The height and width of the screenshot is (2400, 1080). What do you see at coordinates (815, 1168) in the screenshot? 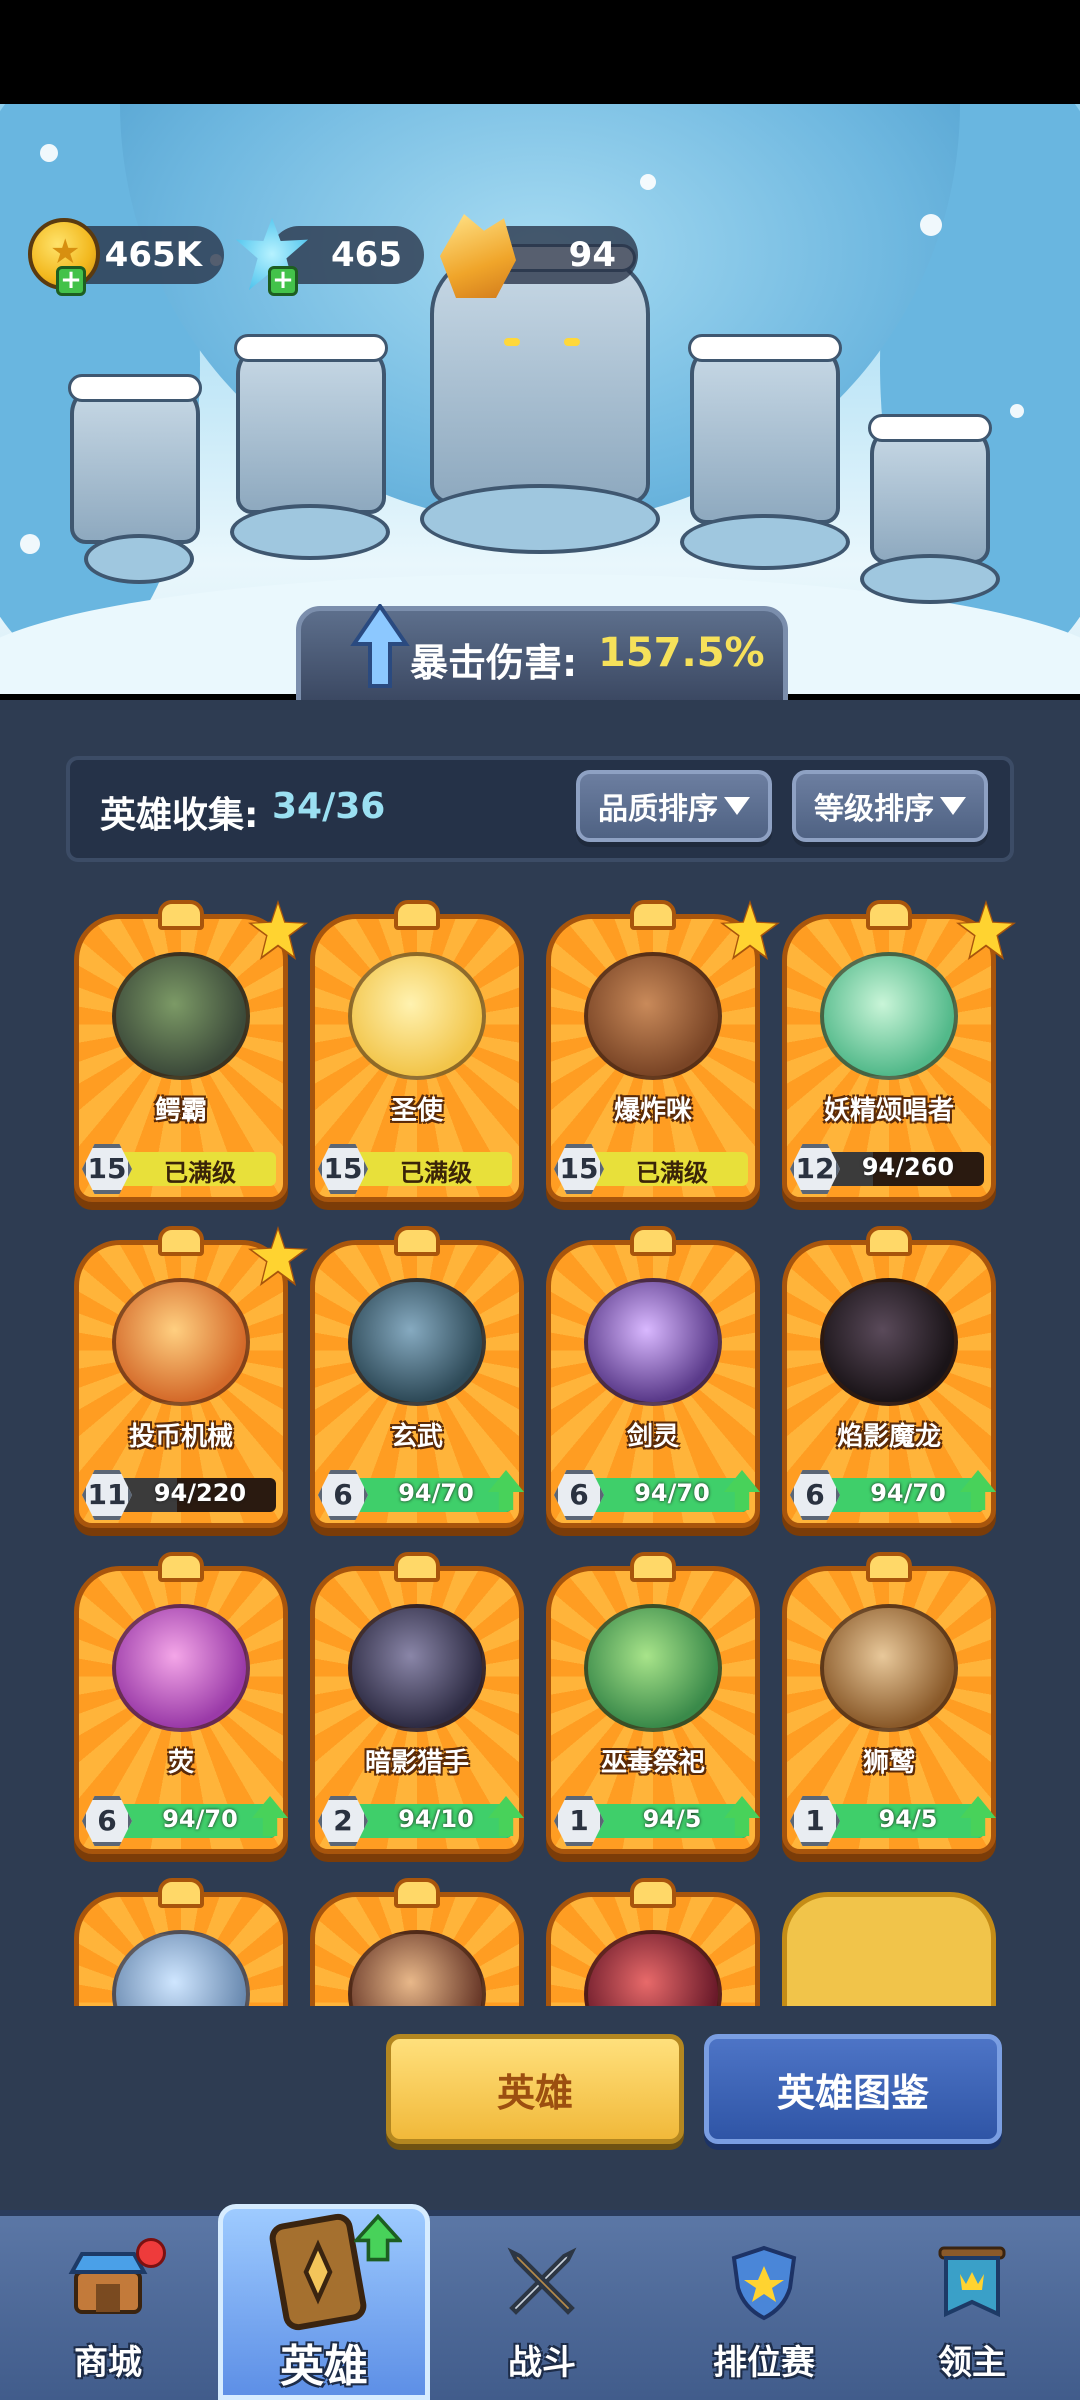
I see `hero-level: 12` at bounding box center [815, 1168].